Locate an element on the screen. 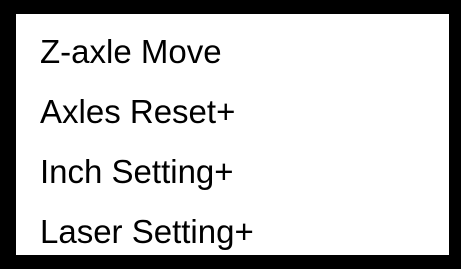 This screenshot has height=269, width=461. menu-item-z-axle-move: Z-axle Move is located at coordinates (147, 52).